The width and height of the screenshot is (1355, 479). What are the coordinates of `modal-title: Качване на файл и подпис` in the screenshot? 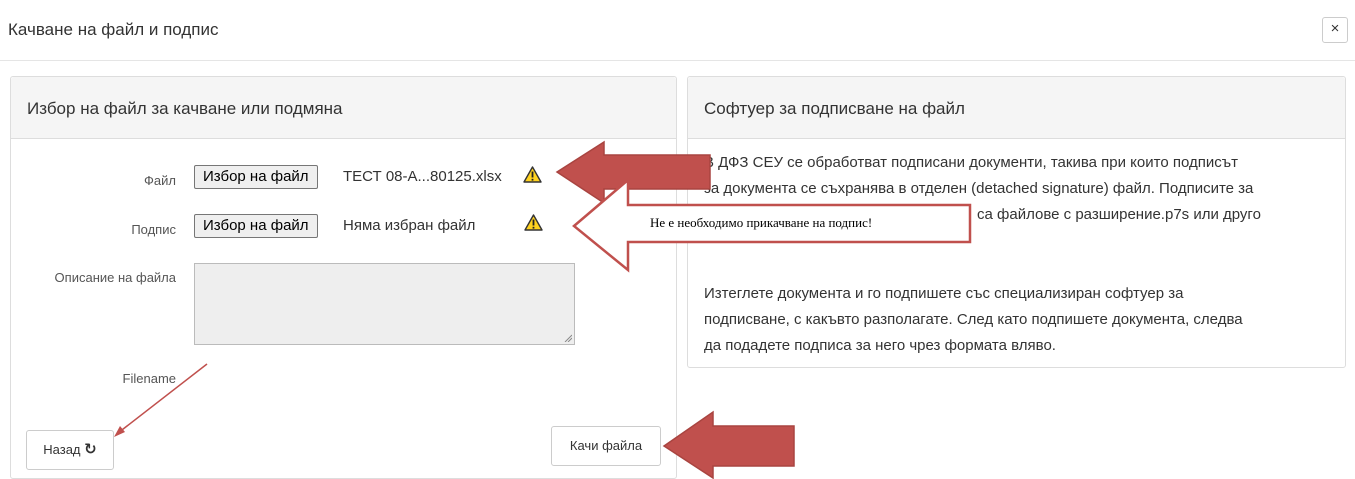 It's located at (113, 29).